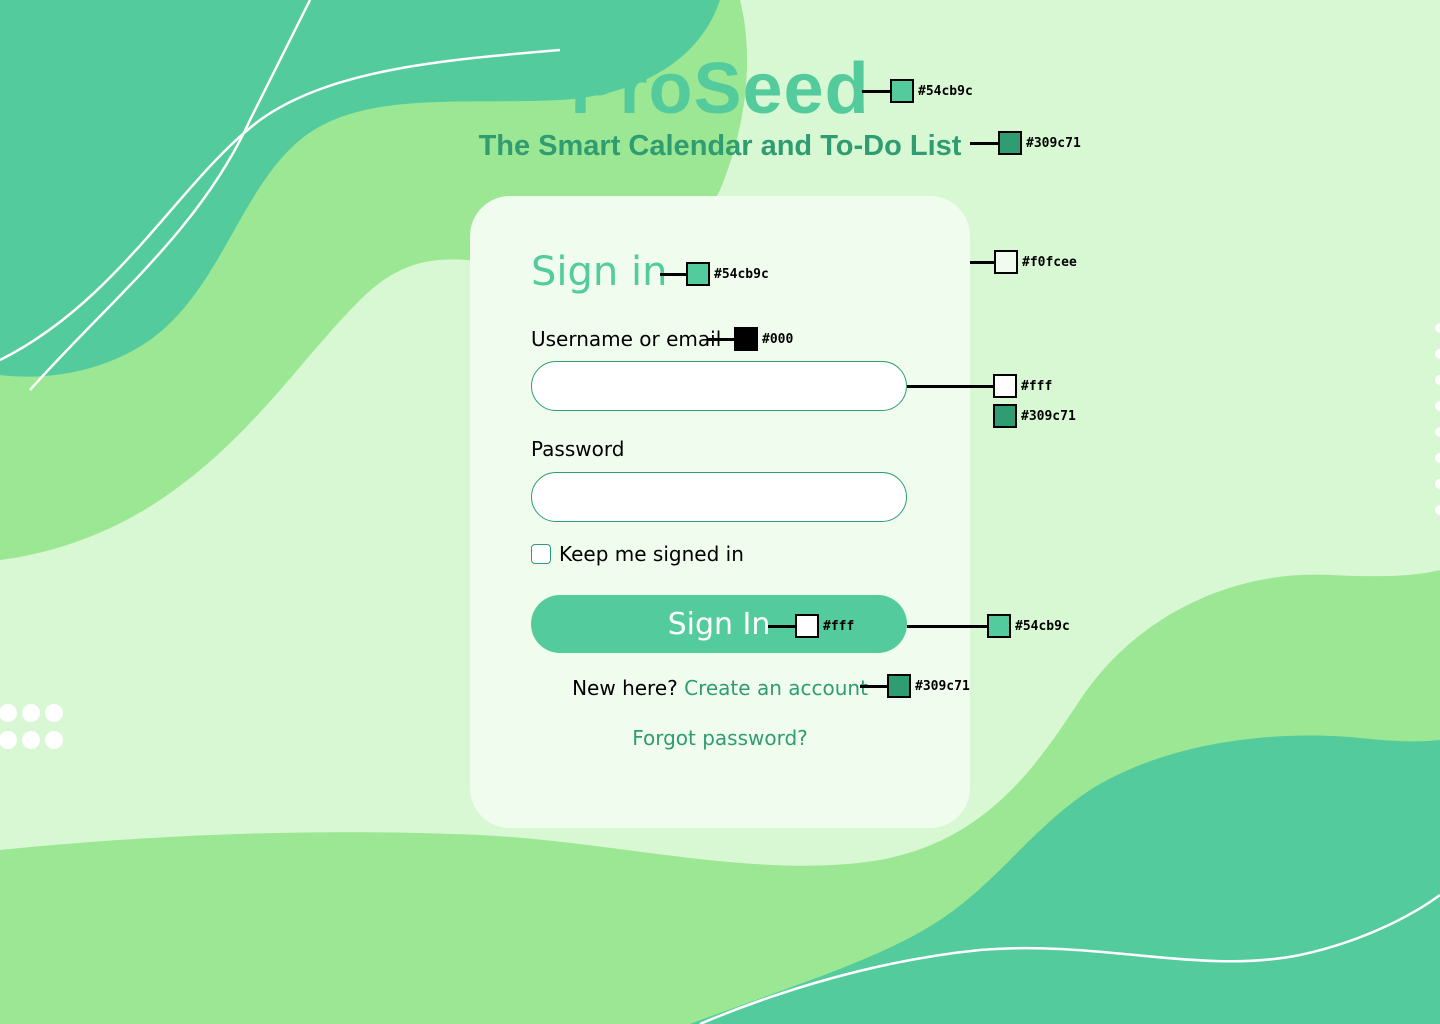  What do you see at coordinates (778, 339) in the screenshot?
I see `swatch-label-label: #000` at bounding box center [778, 339].